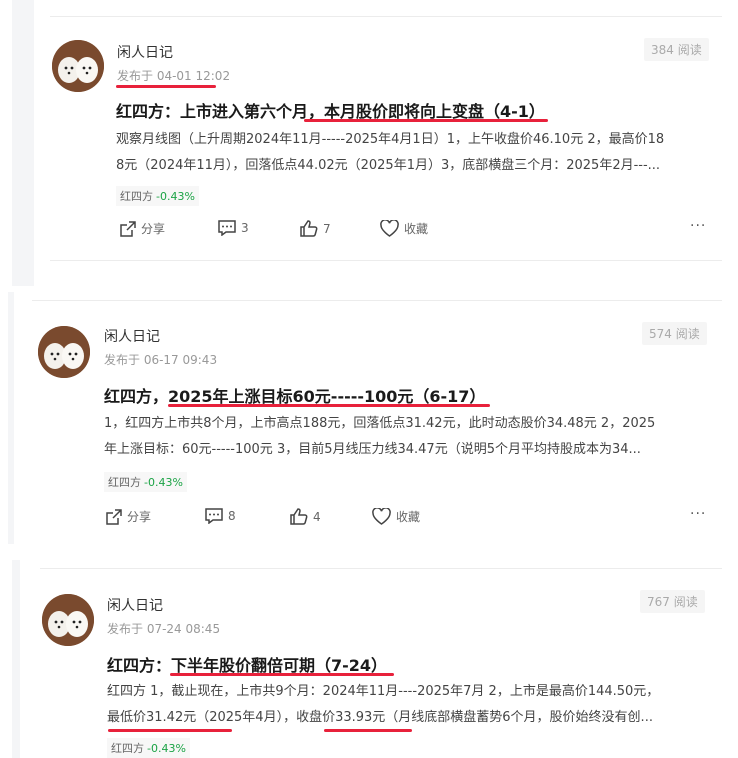 The height and width of the screenshot is (758, 738). I want to click on like-button: 4, so click(305, 516).